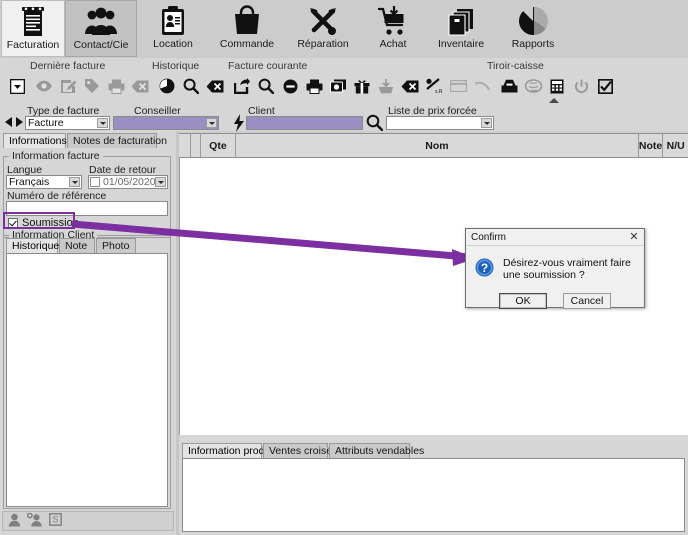  What do you see at coordinates (338, 86) in the screenshot?
I see `camera-stack-icon` at bounding box center [338, 86].